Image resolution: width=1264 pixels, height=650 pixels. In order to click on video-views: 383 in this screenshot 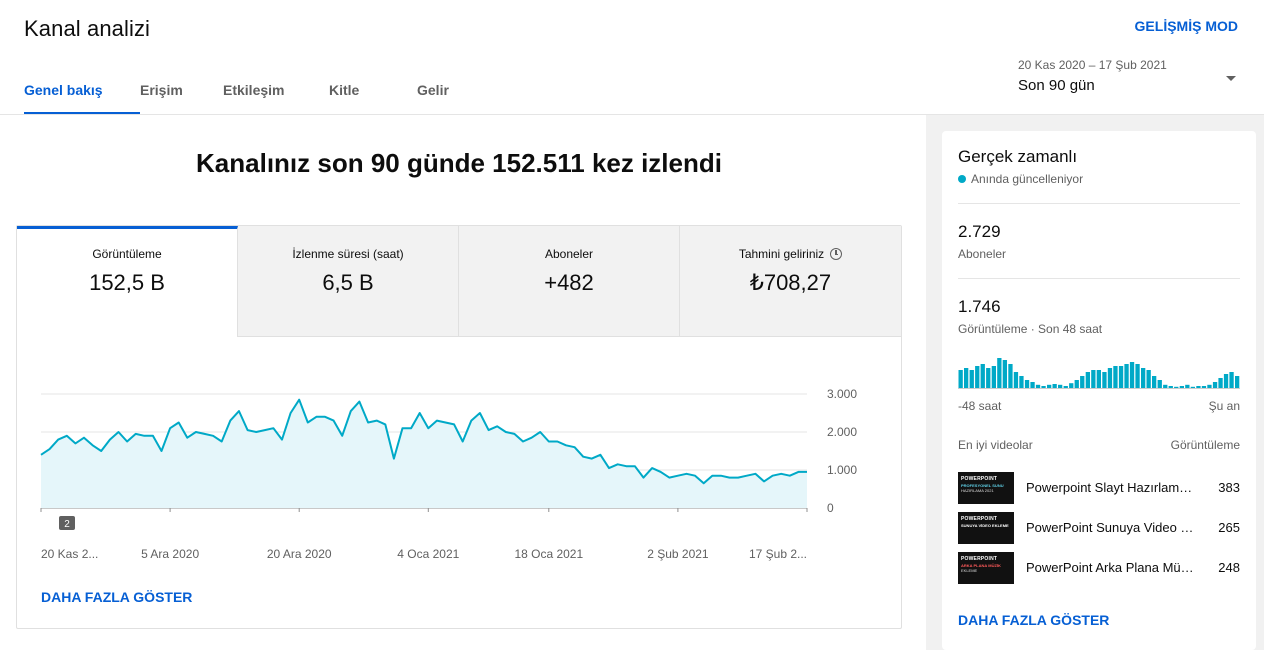, I will do `click(1229, 487)`.